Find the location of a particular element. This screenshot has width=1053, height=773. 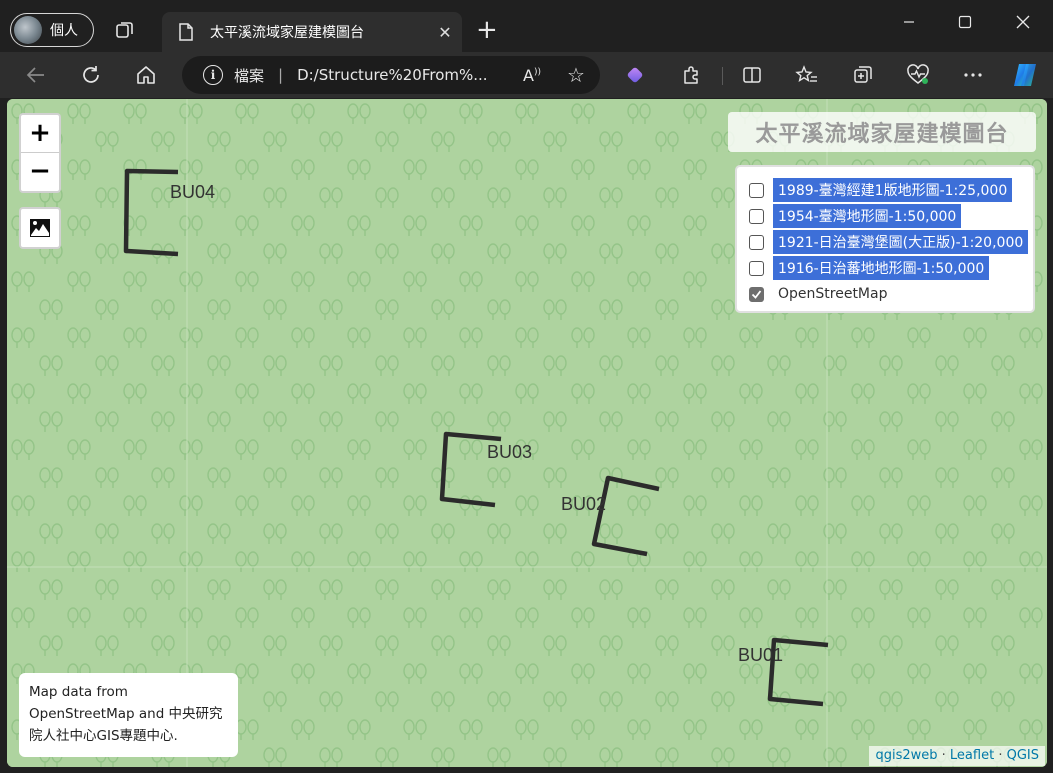

image-layer-button is located at coordinates (40, 228).